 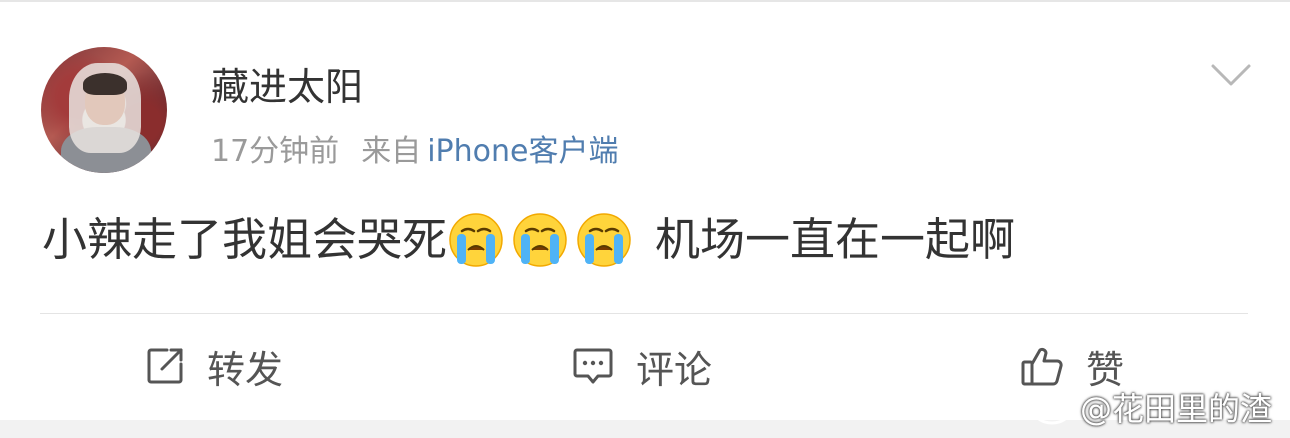 What do you see at coordinates (245, 369) in the screenshot?
I see `repost-label: 转发` at bounding box center [245, 369].